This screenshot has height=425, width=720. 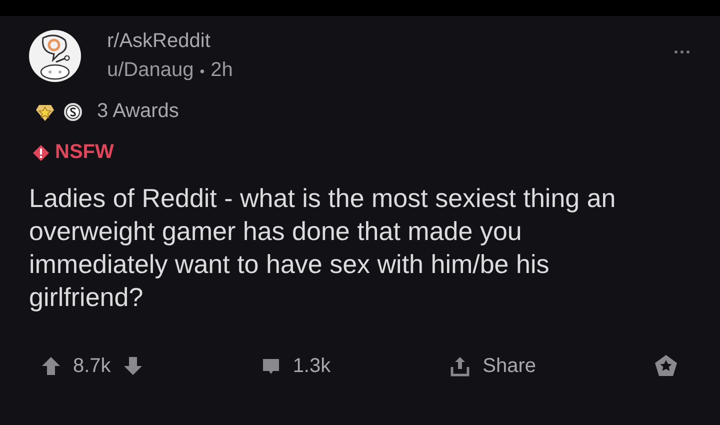 What do you see at coordinates (55, 56) in the screenshot?
I see `subreddit-avatar-icon` at bounding box center [55, 56].